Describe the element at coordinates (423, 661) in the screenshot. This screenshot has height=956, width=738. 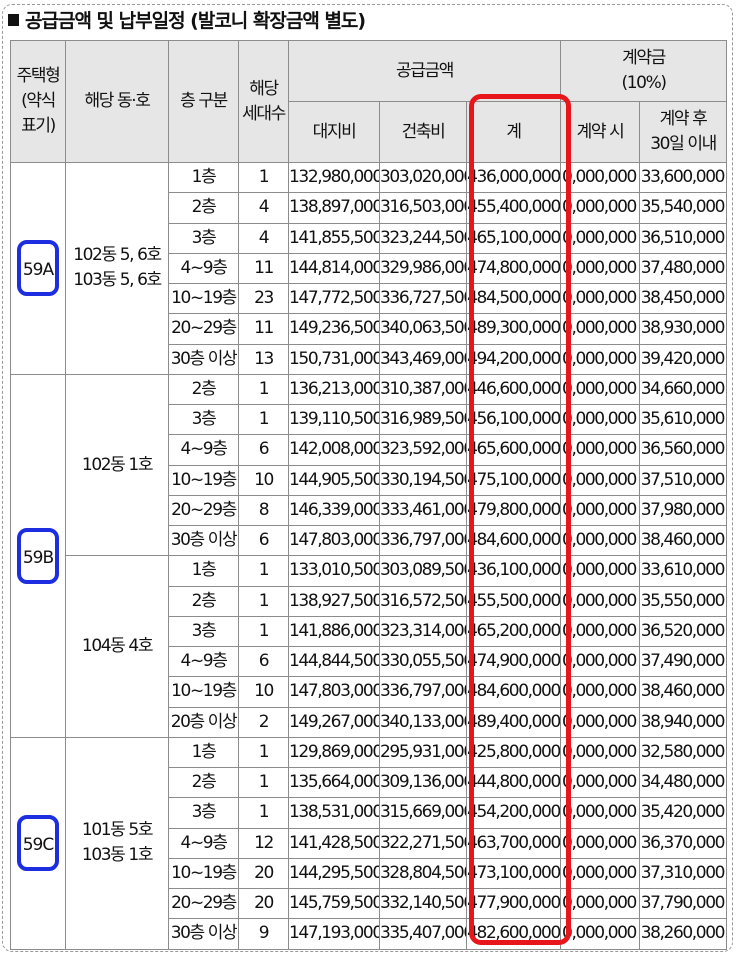
I see `building-cost-cell: 330,055,500` at that location.